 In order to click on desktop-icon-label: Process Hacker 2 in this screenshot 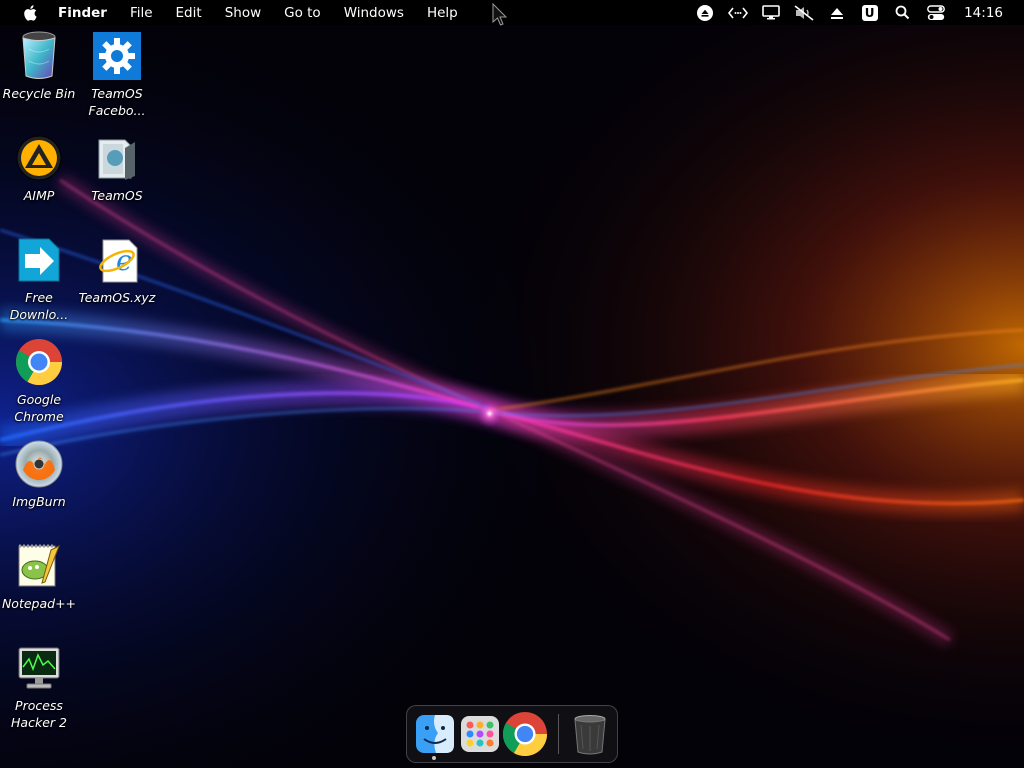, I will do `click(39, 714)`.